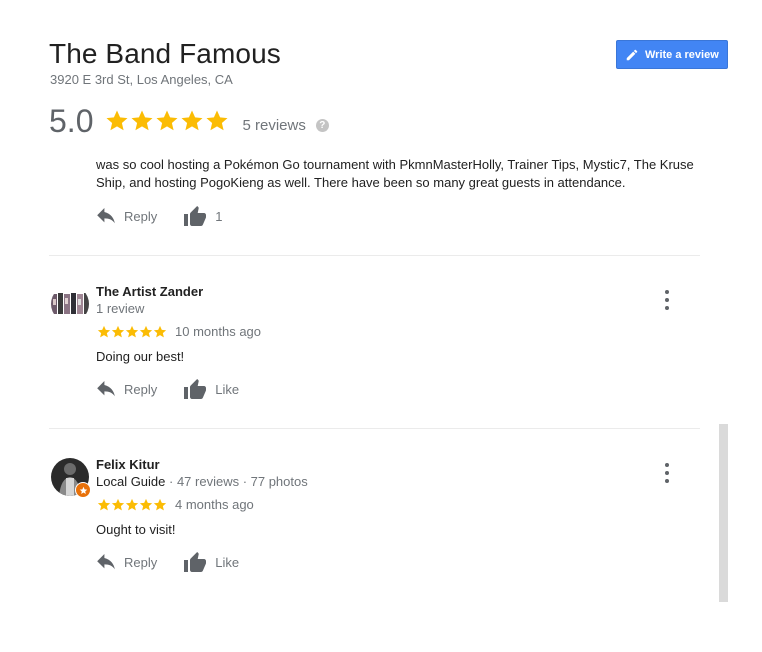  I want to click on business-name: The Band Famous, so click(165, 53).